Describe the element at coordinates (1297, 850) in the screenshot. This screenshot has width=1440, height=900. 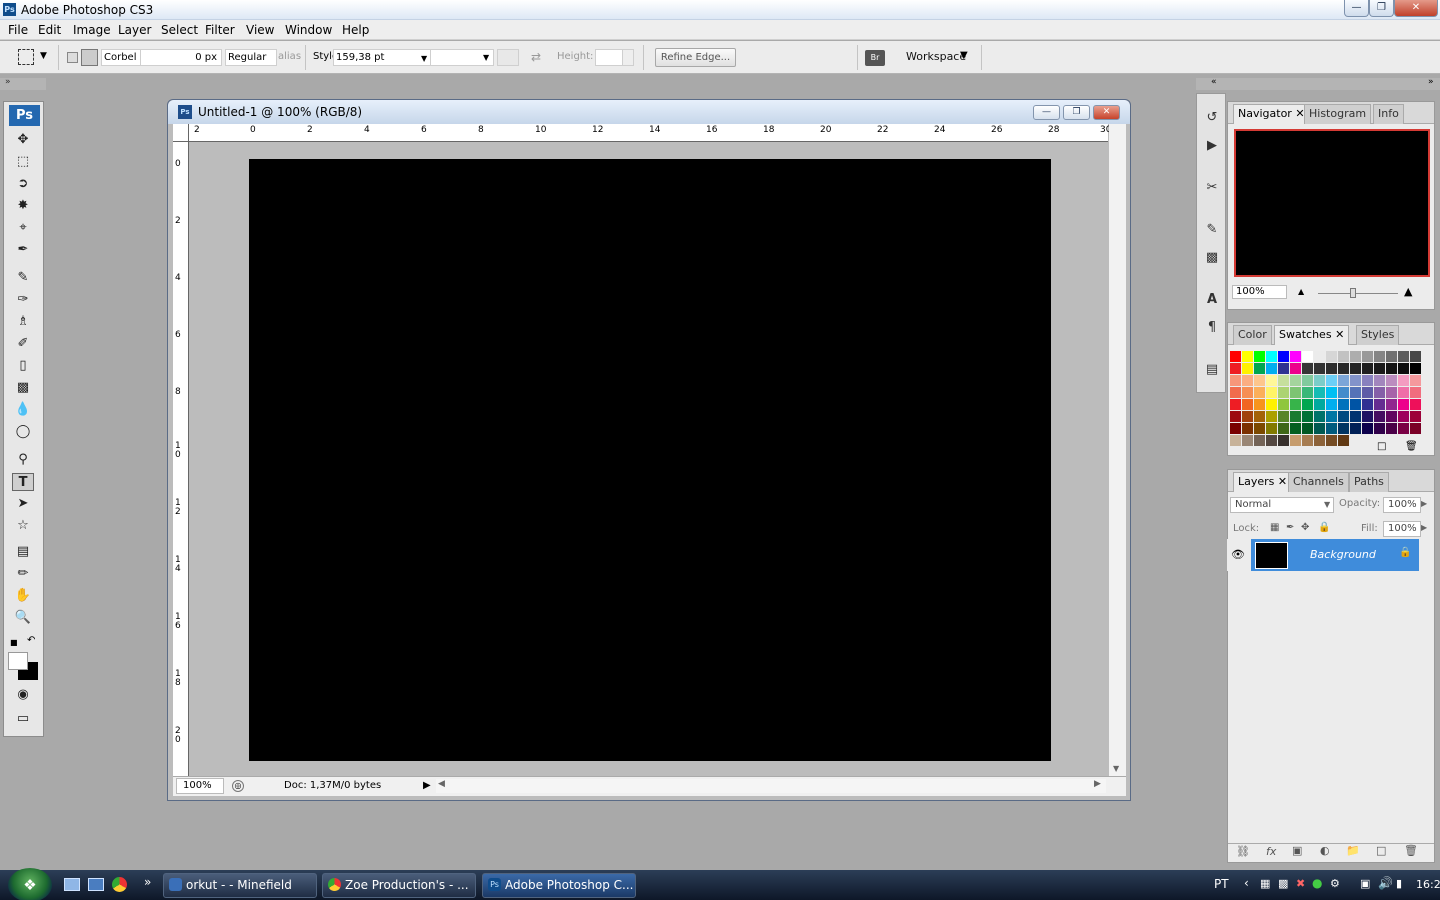
I see `layer-mask-icon: ▣` at that location.